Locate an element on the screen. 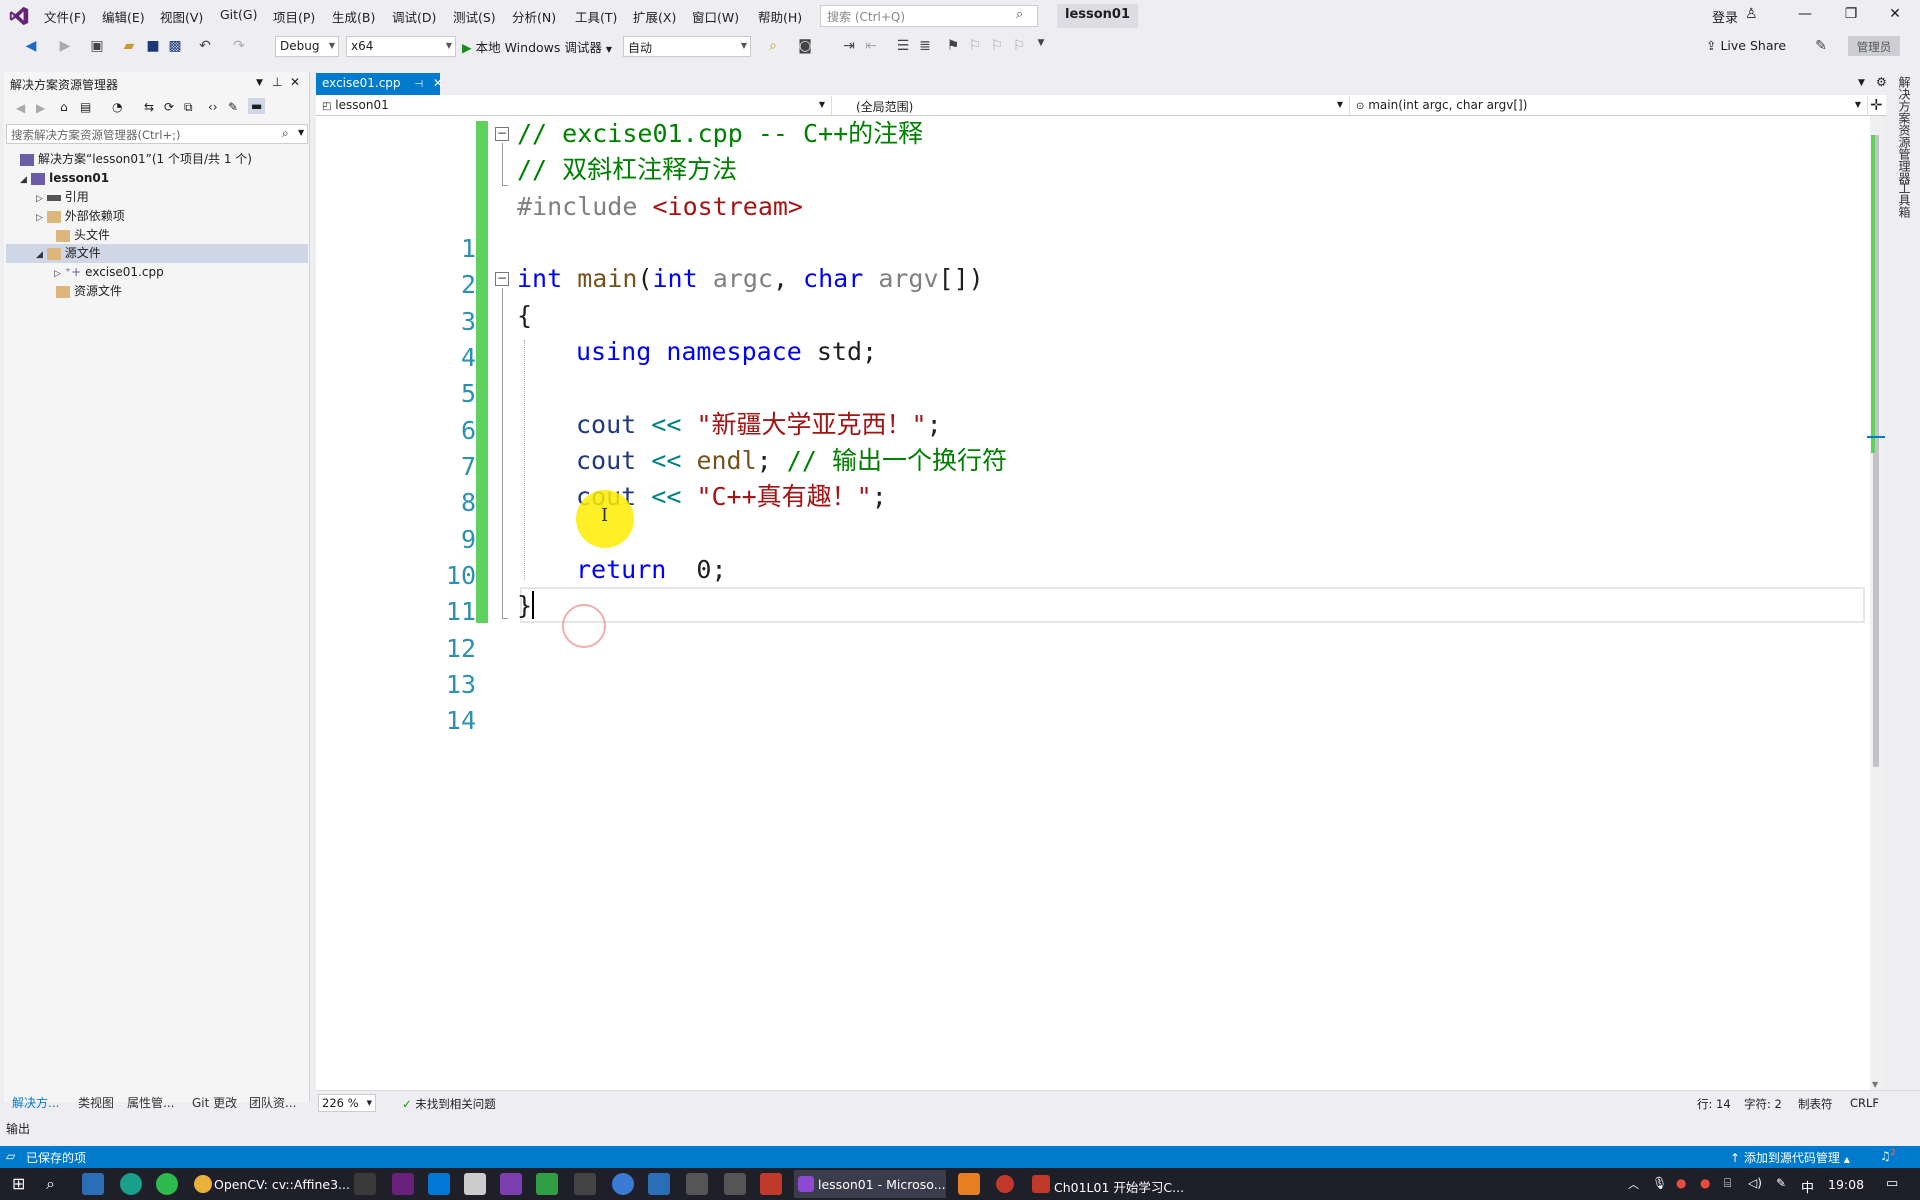 The width and height of the screenshot is (1920, 1200). switch-view-icon: ▤ is located at coordinates (85, 107).